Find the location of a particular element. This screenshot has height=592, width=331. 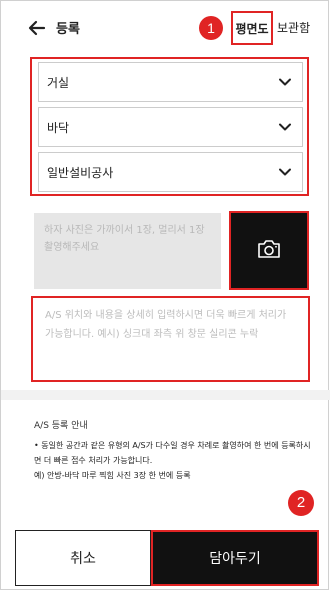

work-type-select: 일반설비공사 is located at coordinates (170, 172).